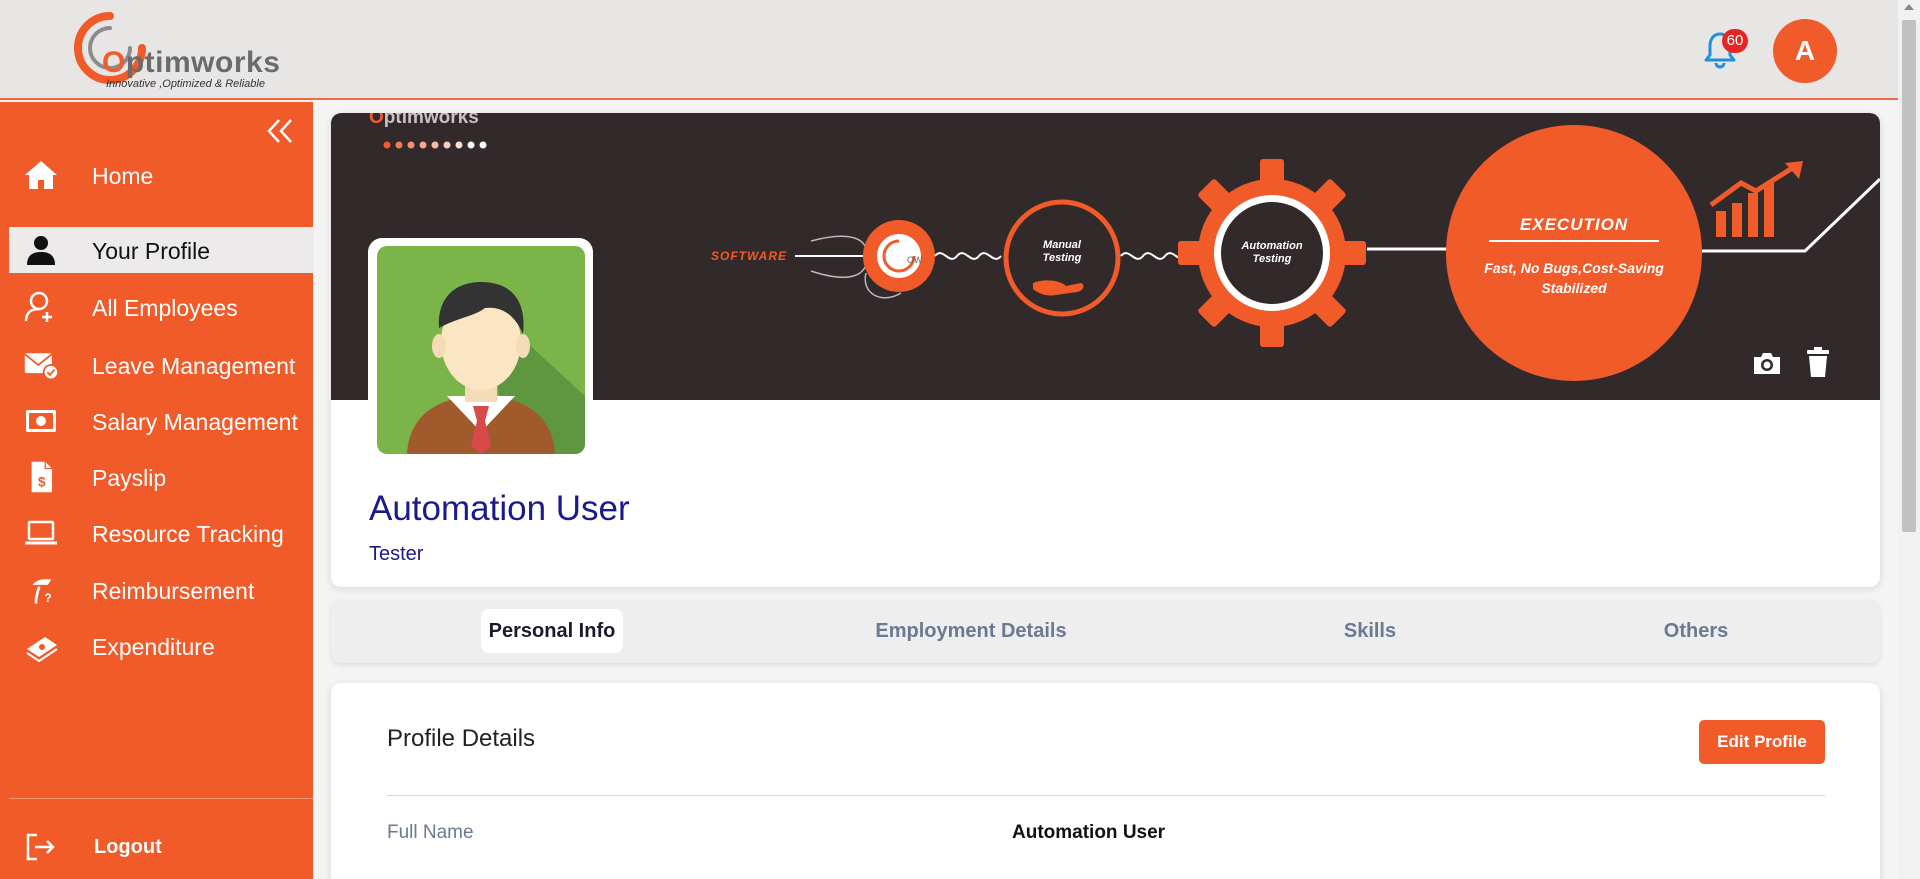  I want to click on full-name-label: Full Name, so click(430, 832).